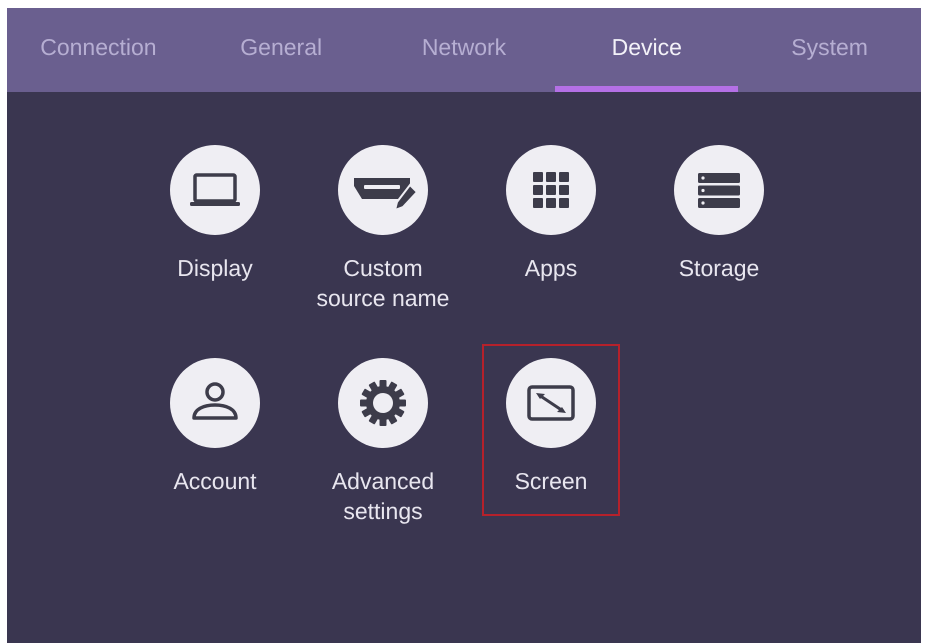 The width and height of the screenshot is (929, 643). I want to click on gear-icon, so click(383, 403).